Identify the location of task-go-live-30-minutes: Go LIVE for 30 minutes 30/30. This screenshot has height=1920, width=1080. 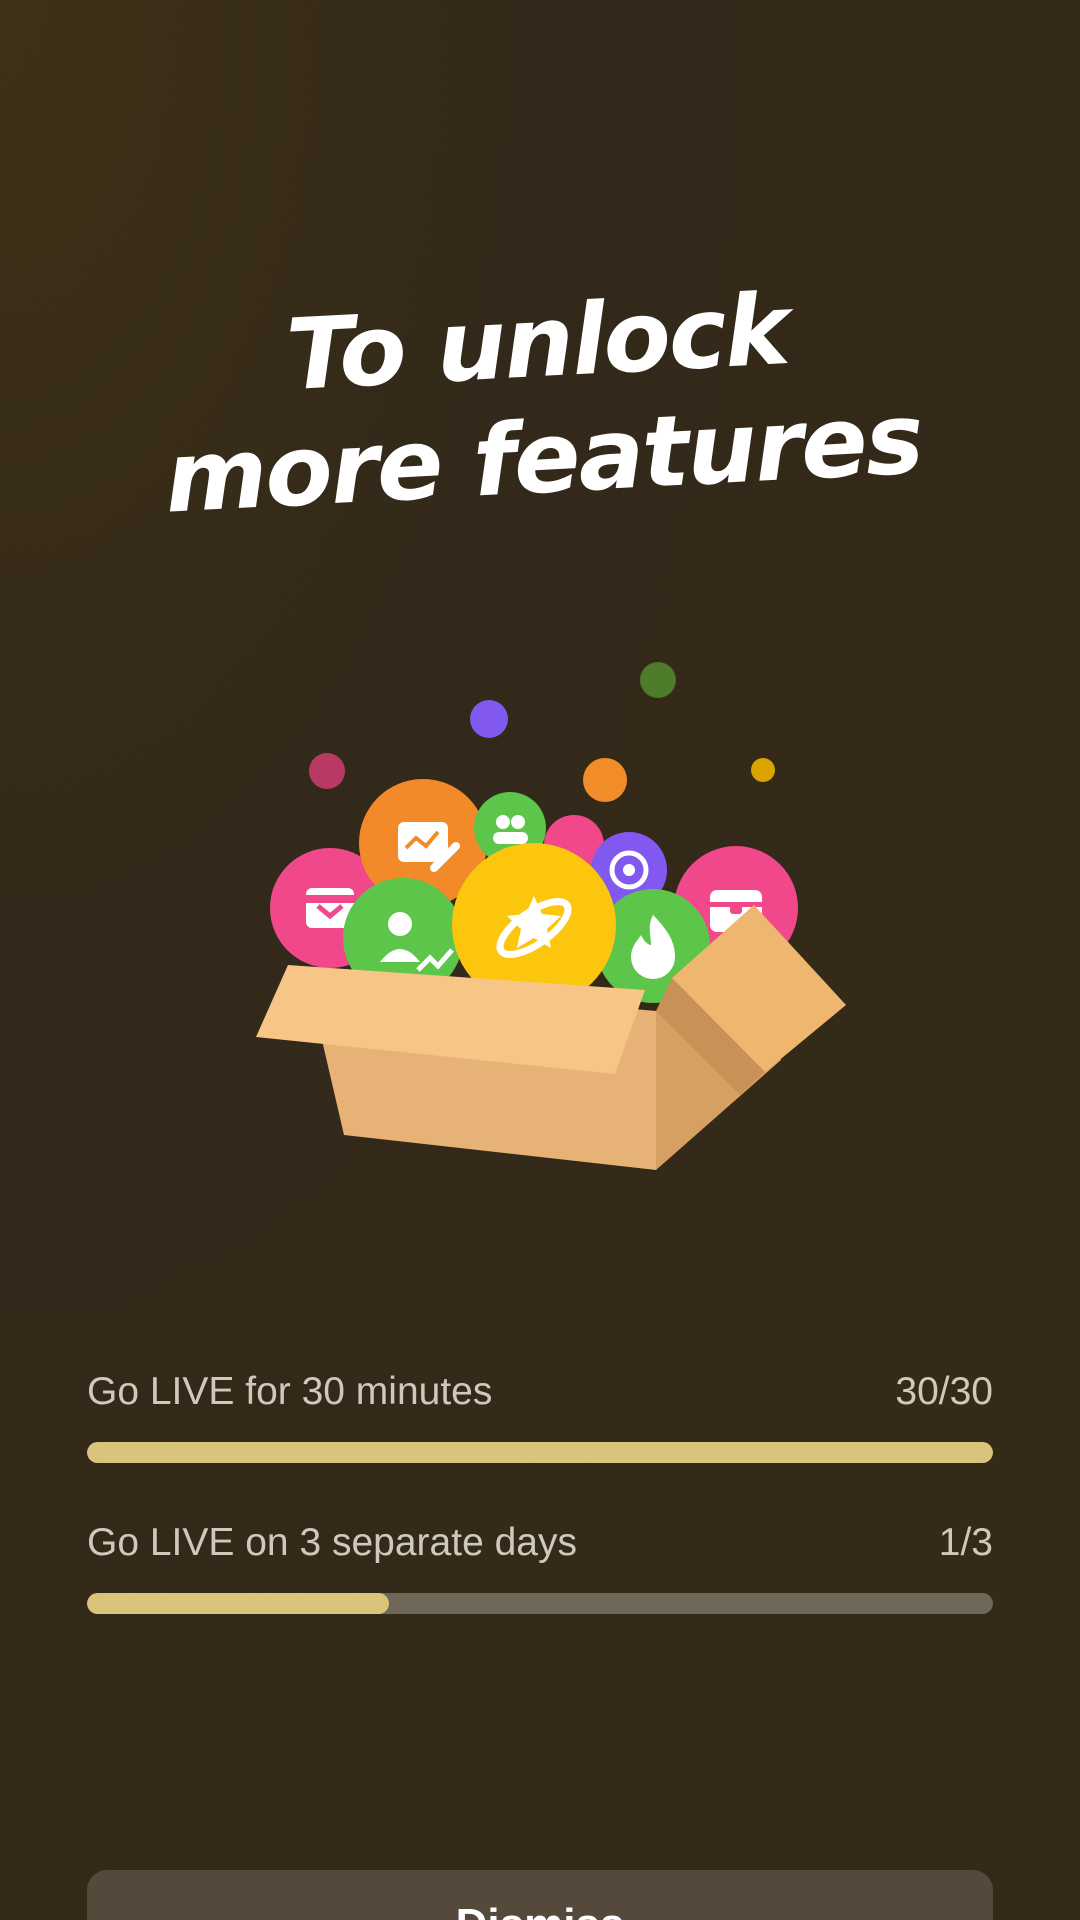
(540, 1416).